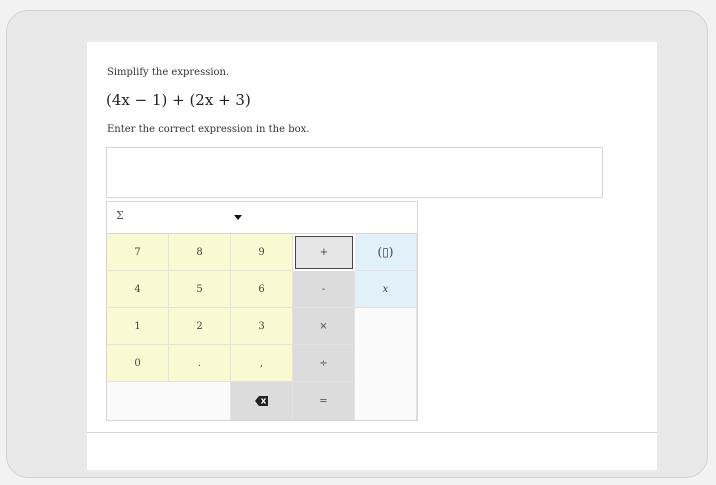 Image resolution: width=716 pixels, height=485 pixels. What do you see at coordinates (178, 100) in the screenshot?
I see `question-expression: (4x − 1) + (2x + 3)` at bounding box center [178, 100].